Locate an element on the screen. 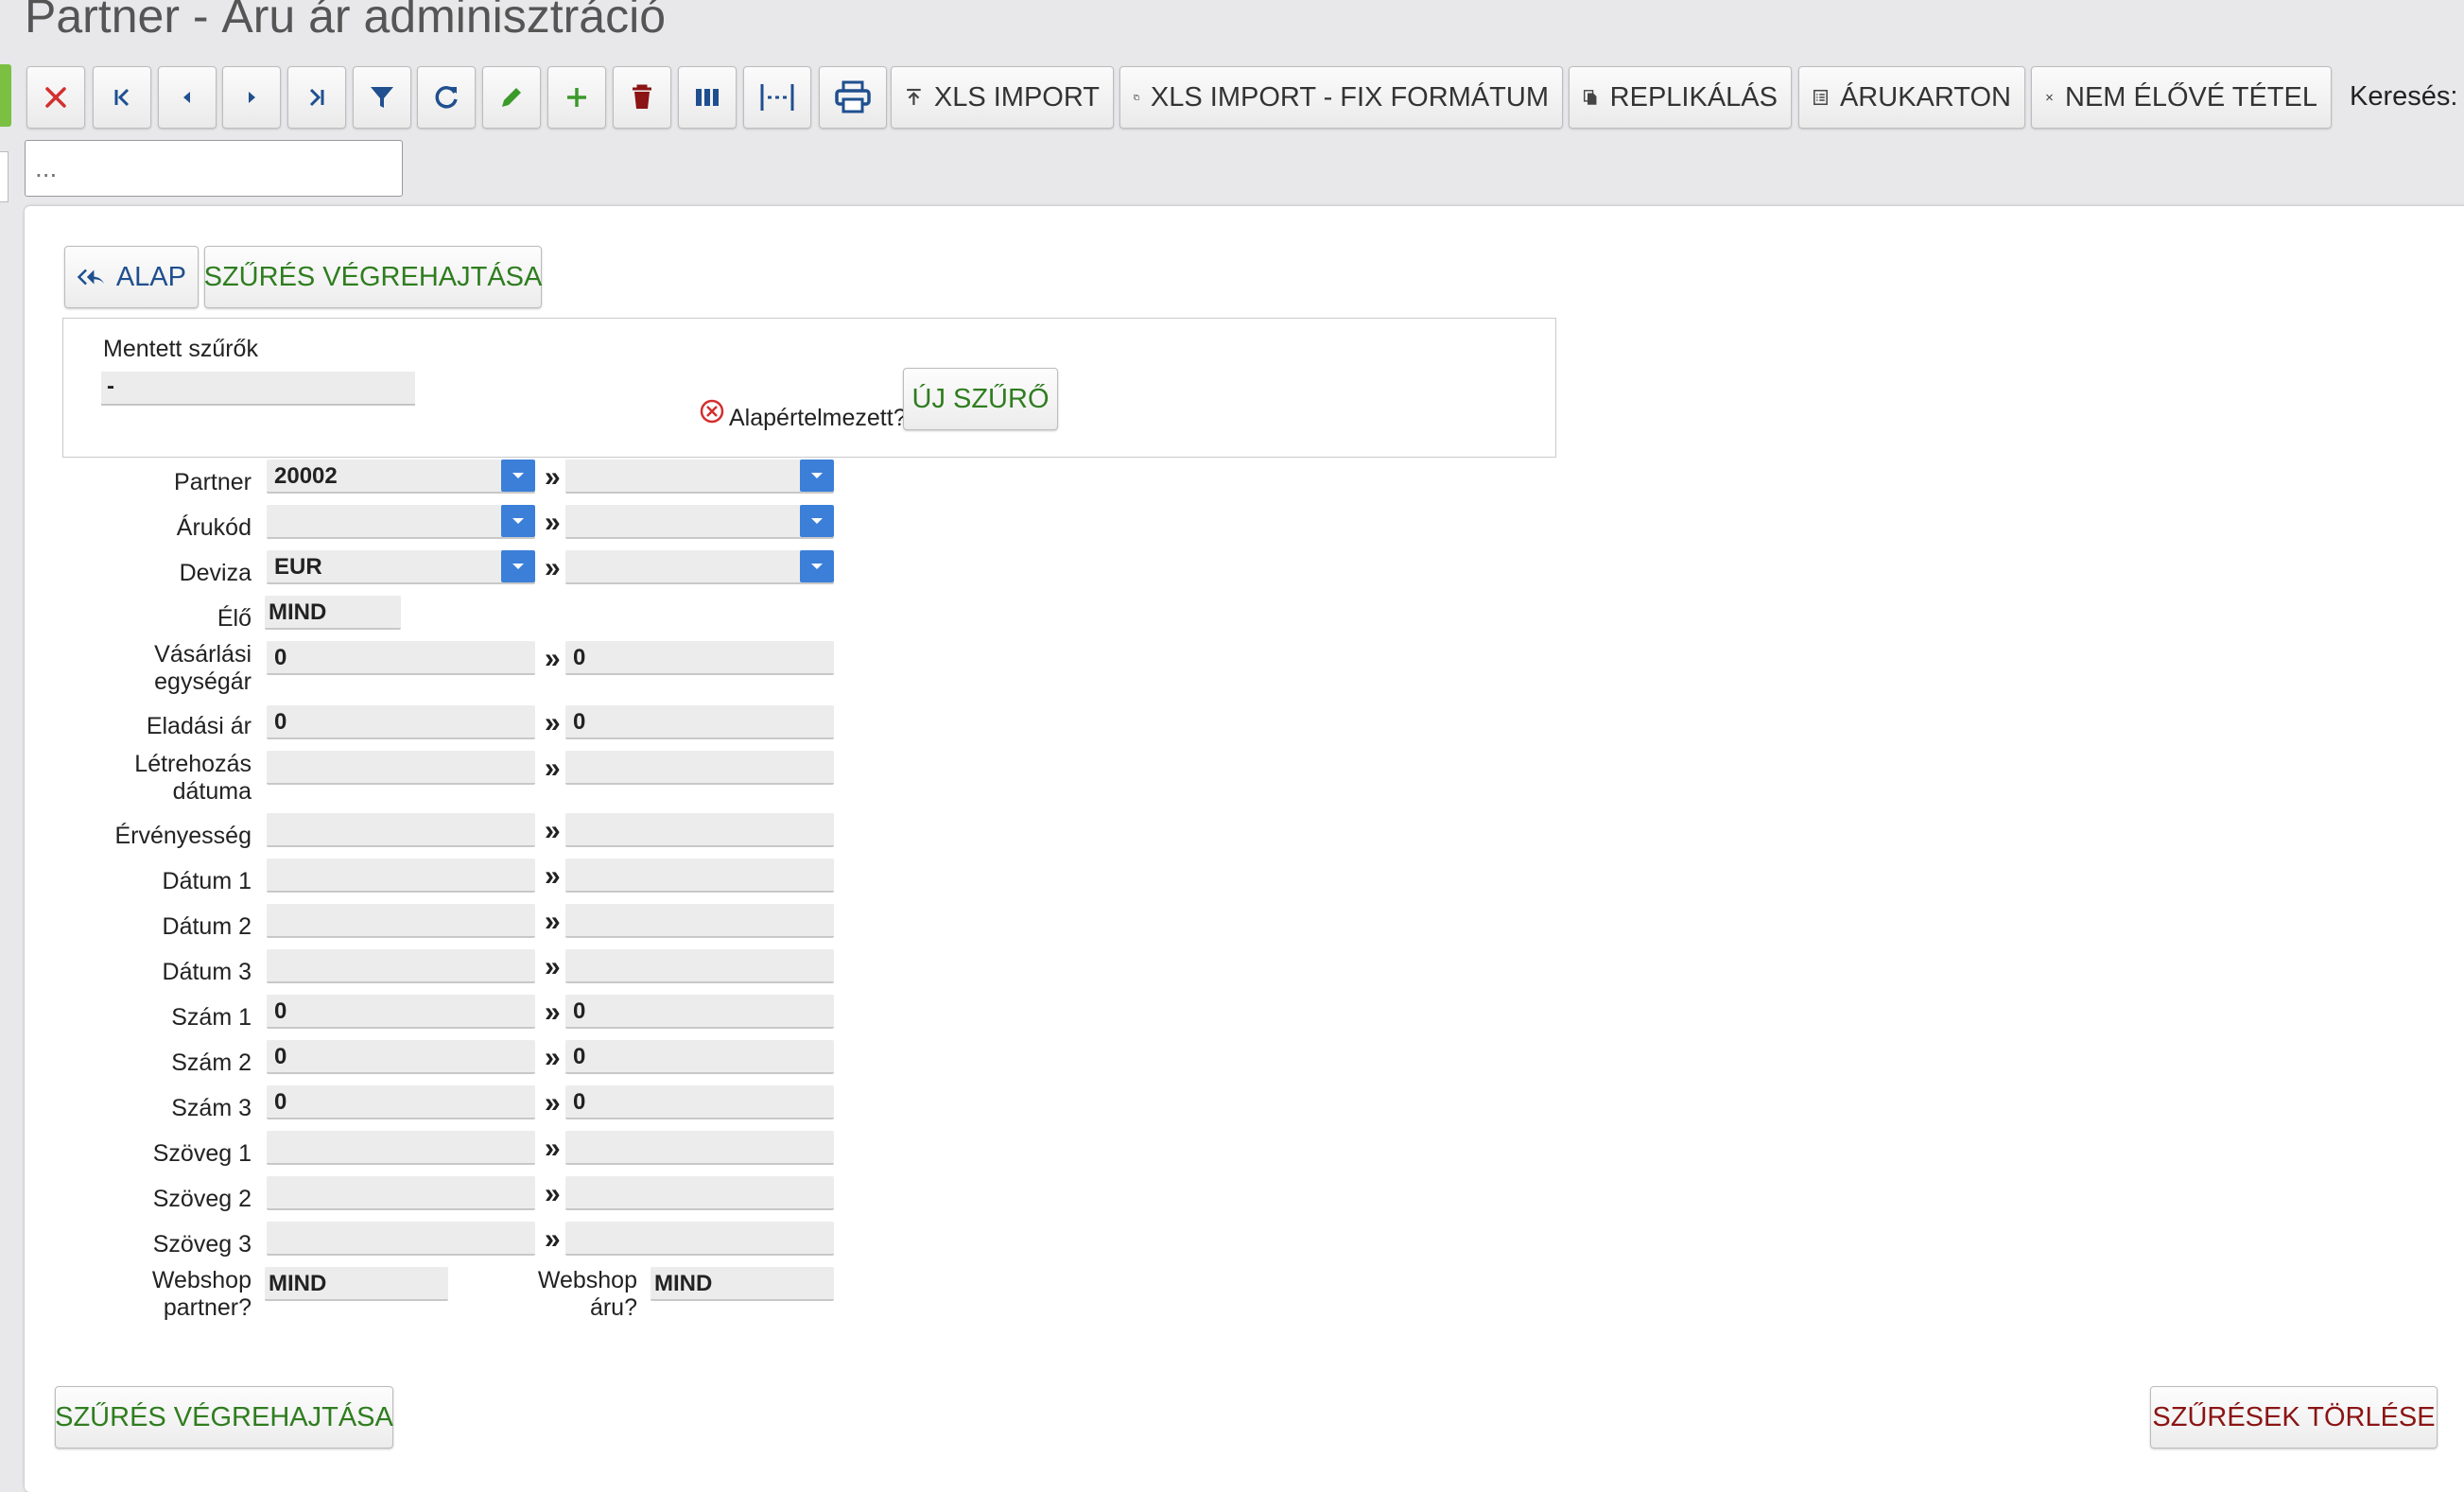 The image size is (2464, 1492). szoveg2-from-input is located at coordinates (401, 1193).